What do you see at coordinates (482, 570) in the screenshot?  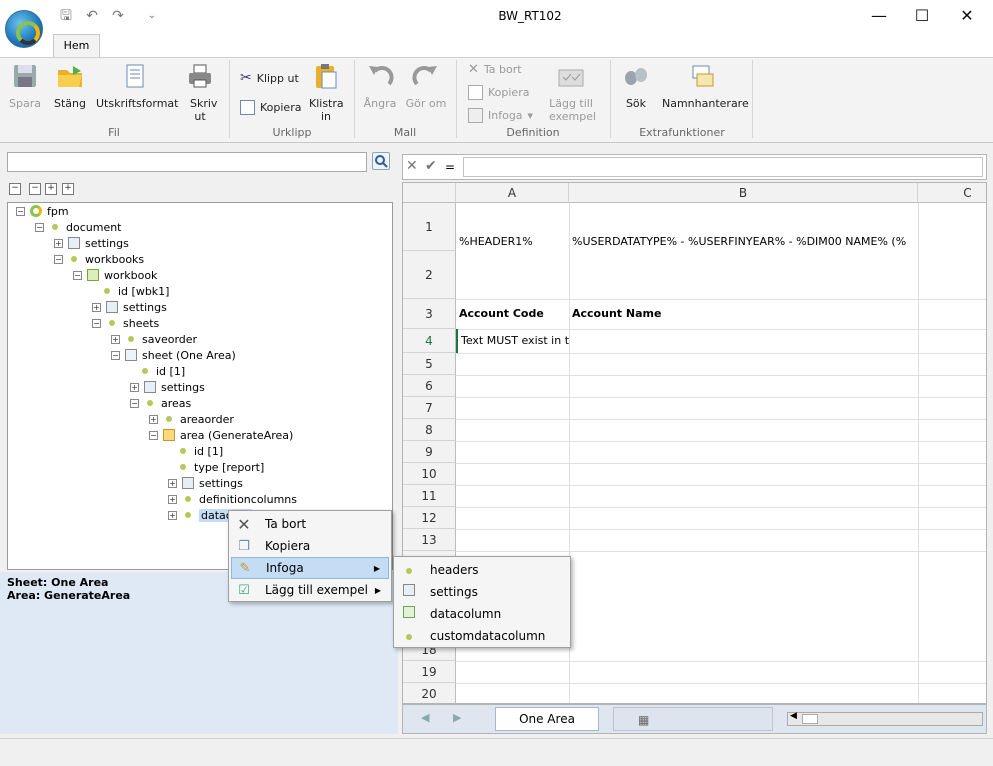 I see `submenu-item-headers: headers` at bounding box center [482, 570].